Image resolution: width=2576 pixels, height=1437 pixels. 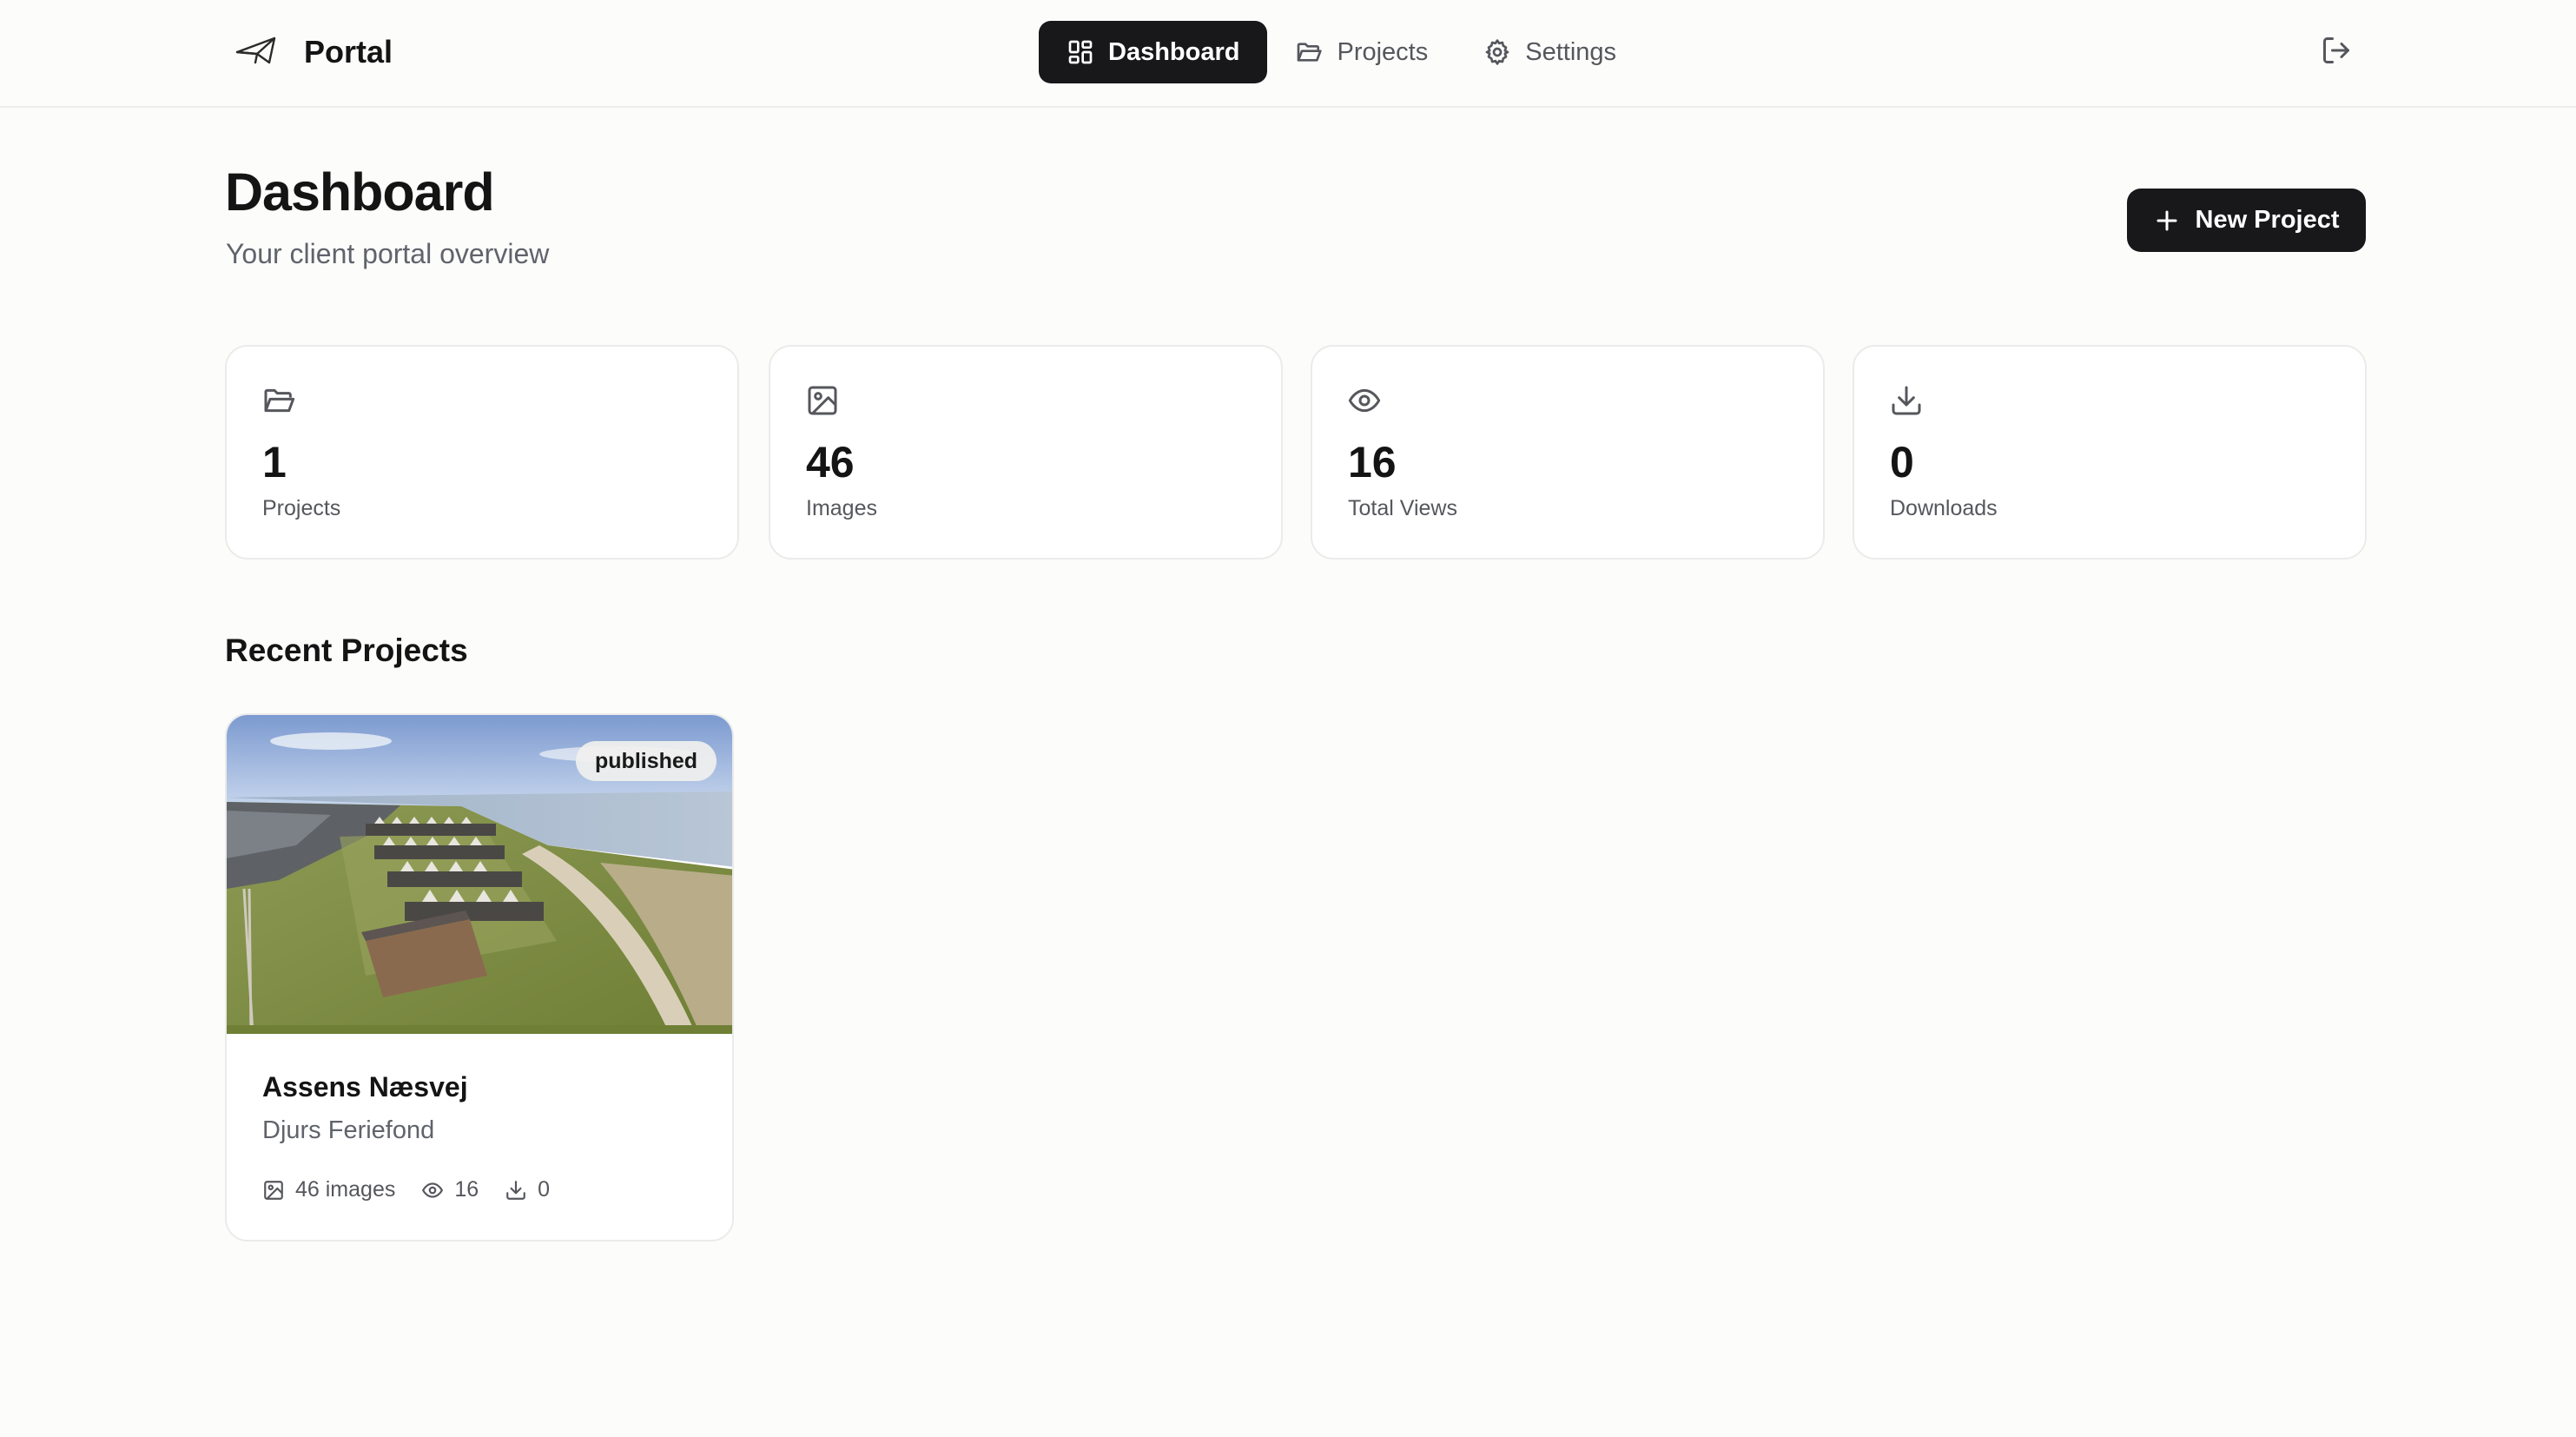 I want to click on grid-icon, so click(x=1081, y=52).